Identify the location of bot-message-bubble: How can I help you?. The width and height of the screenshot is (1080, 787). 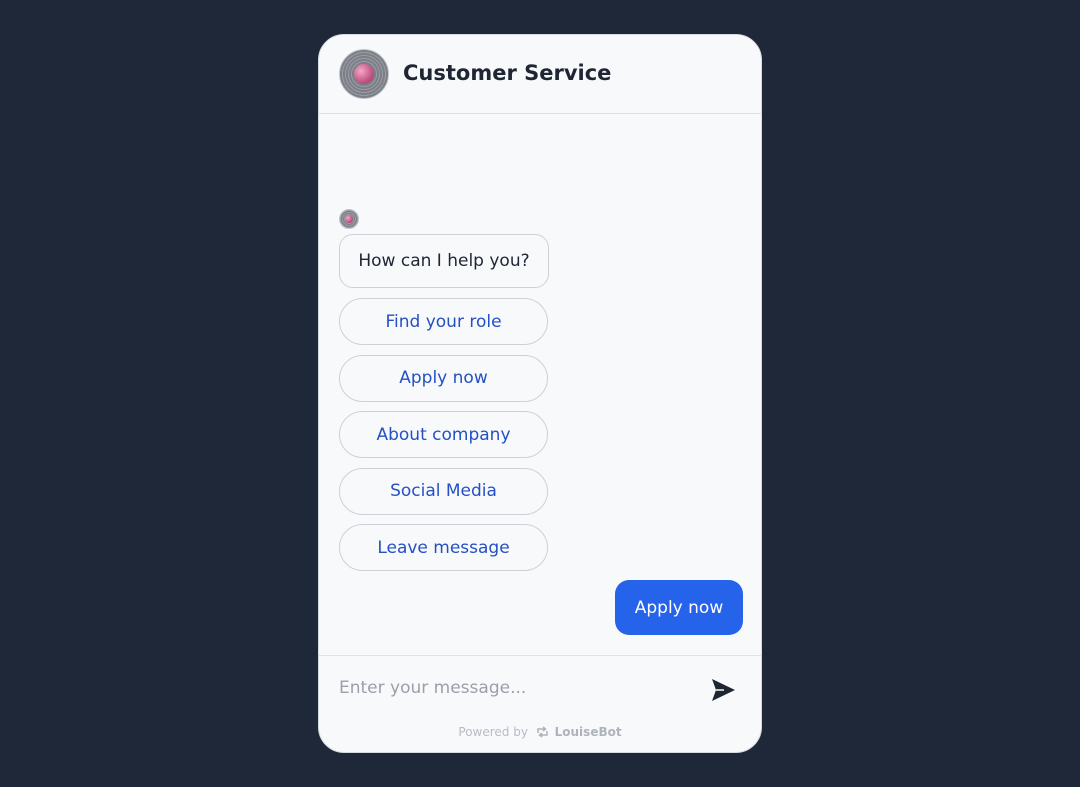
(444, 261).